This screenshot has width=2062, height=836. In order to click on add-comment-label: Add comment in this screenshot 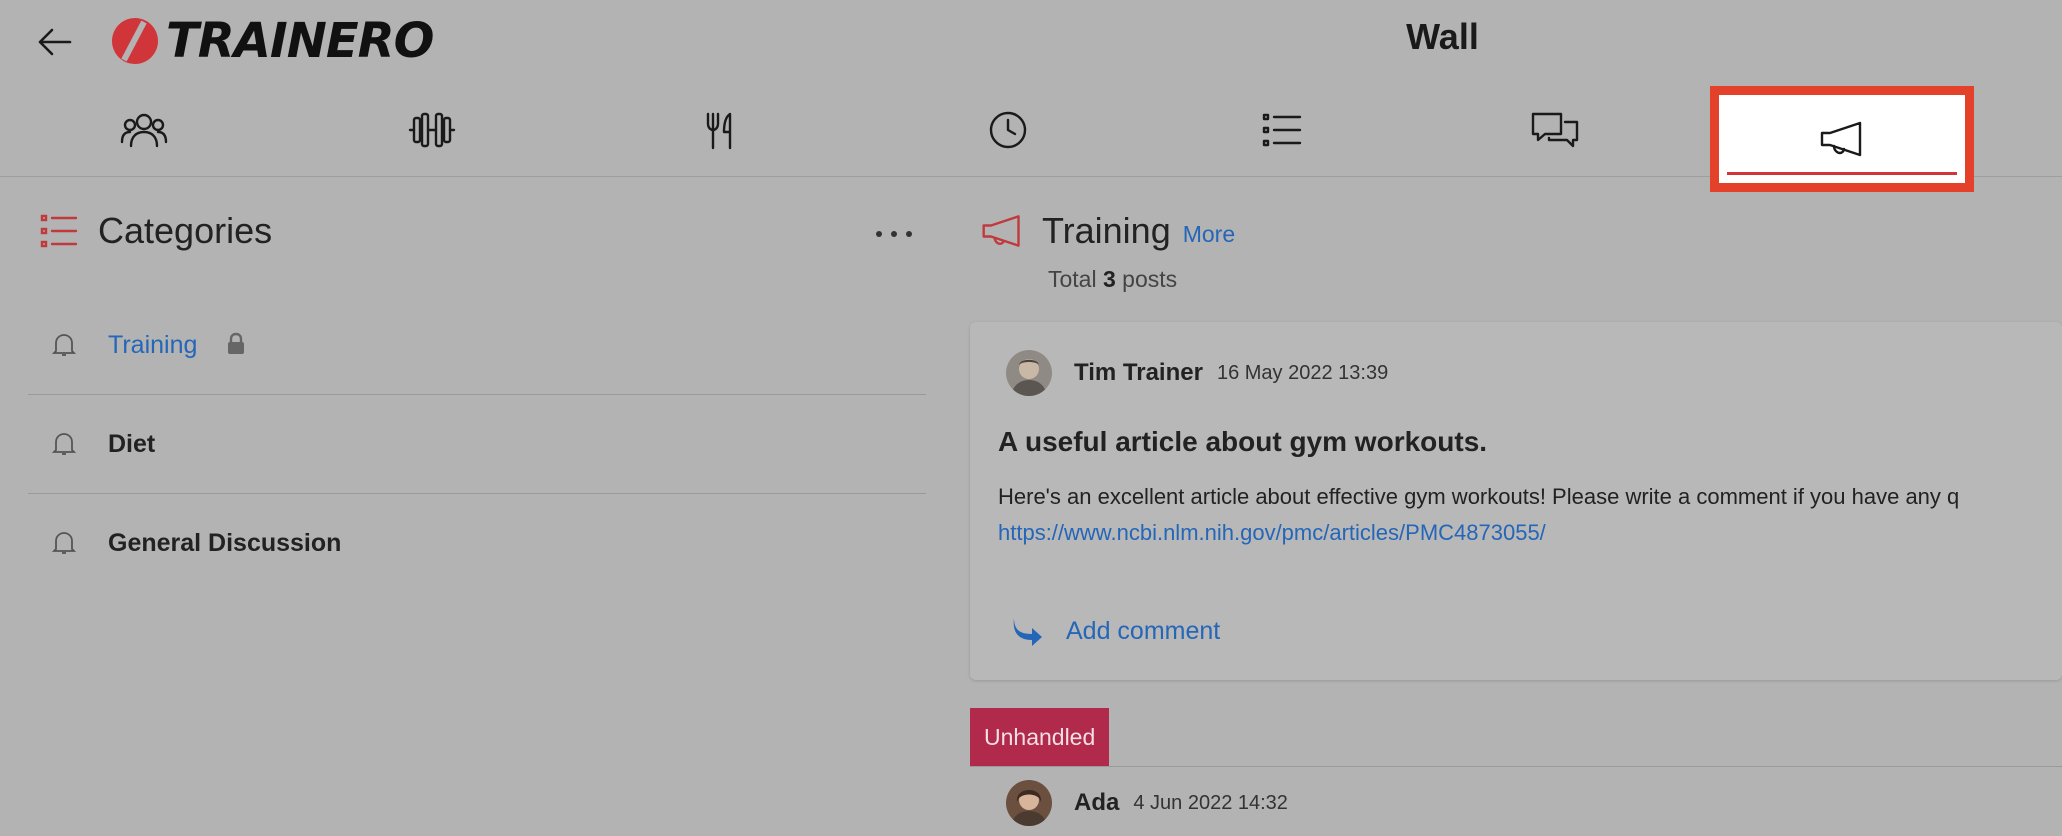, I will do `click(1143, 630)`.